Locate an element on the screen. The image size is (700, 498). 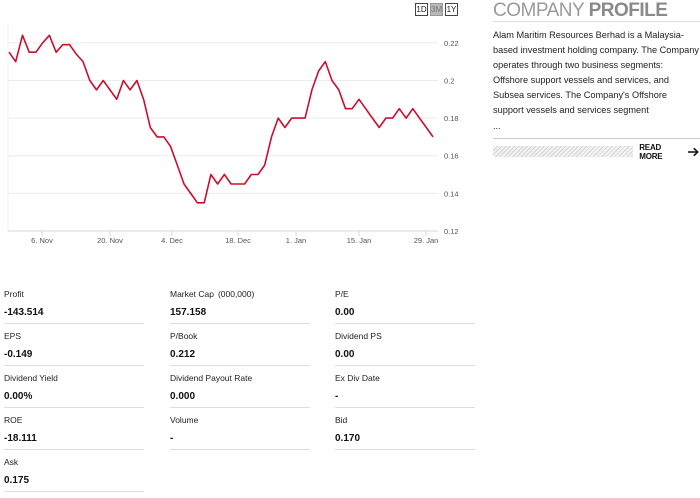
stat-label: P/Book is located at coordinates (240, 336).